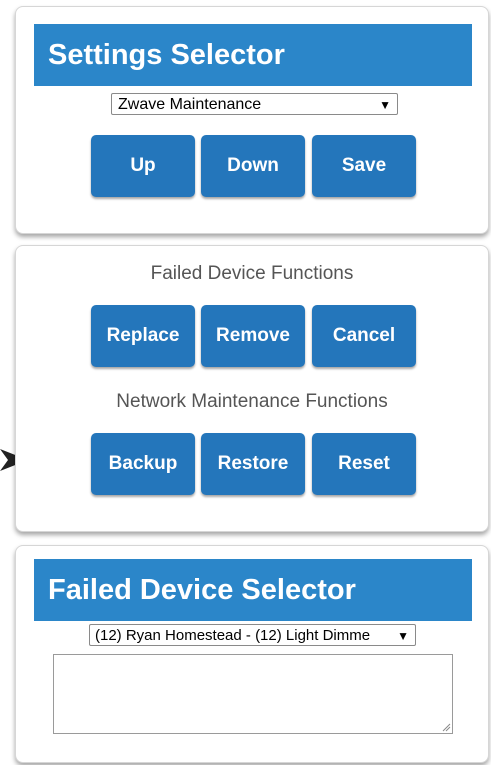 The width and height of the screenshot is (491, 765). What do you see at coordinates (364, 464) in the screenshot?
I see `reset-button: Reset` at bounding box center [364, 464].